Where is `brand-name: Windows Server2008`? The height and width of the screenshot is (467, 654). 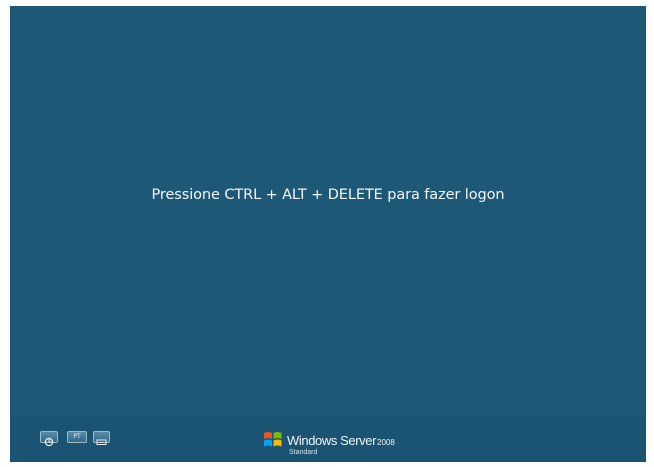
brand-name: Windows Server2008 is located at coordinates (341, 440).